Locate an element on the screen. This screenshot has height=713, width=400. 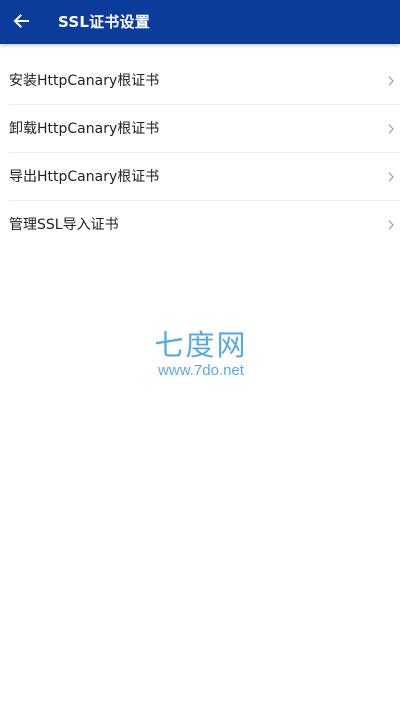
watermark: 七度网 www.7do.net is located at coordinates (201, 354).